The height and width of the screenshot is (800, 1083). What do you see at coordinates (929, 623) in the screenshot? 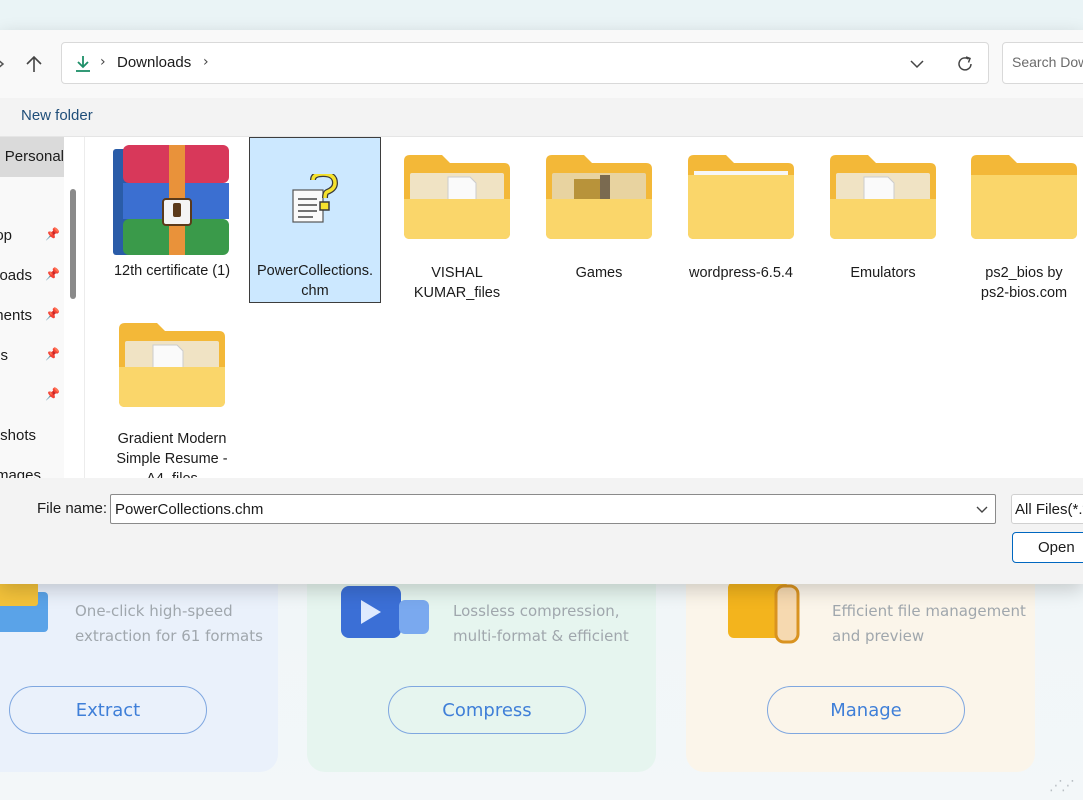
I see `manage-description: Efficient file management and preview` at bounding box center [929, 623].